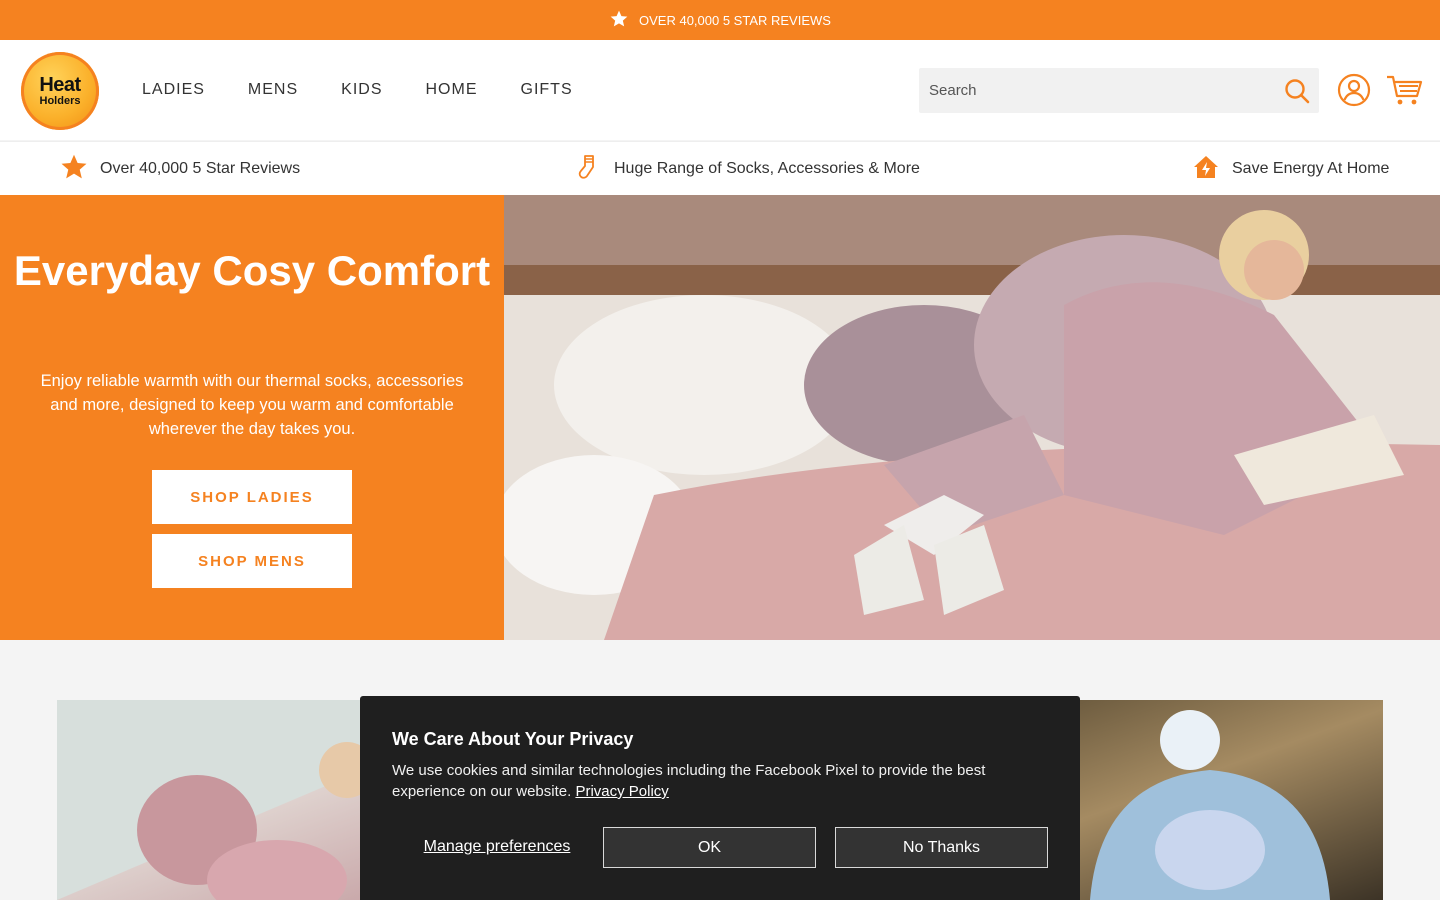  What do you see at coordinates (767, 168) in the screenshot?
I see `usp-range-text: Huge Range of Socks, Accessories & More` at bounding box center [767, 168].